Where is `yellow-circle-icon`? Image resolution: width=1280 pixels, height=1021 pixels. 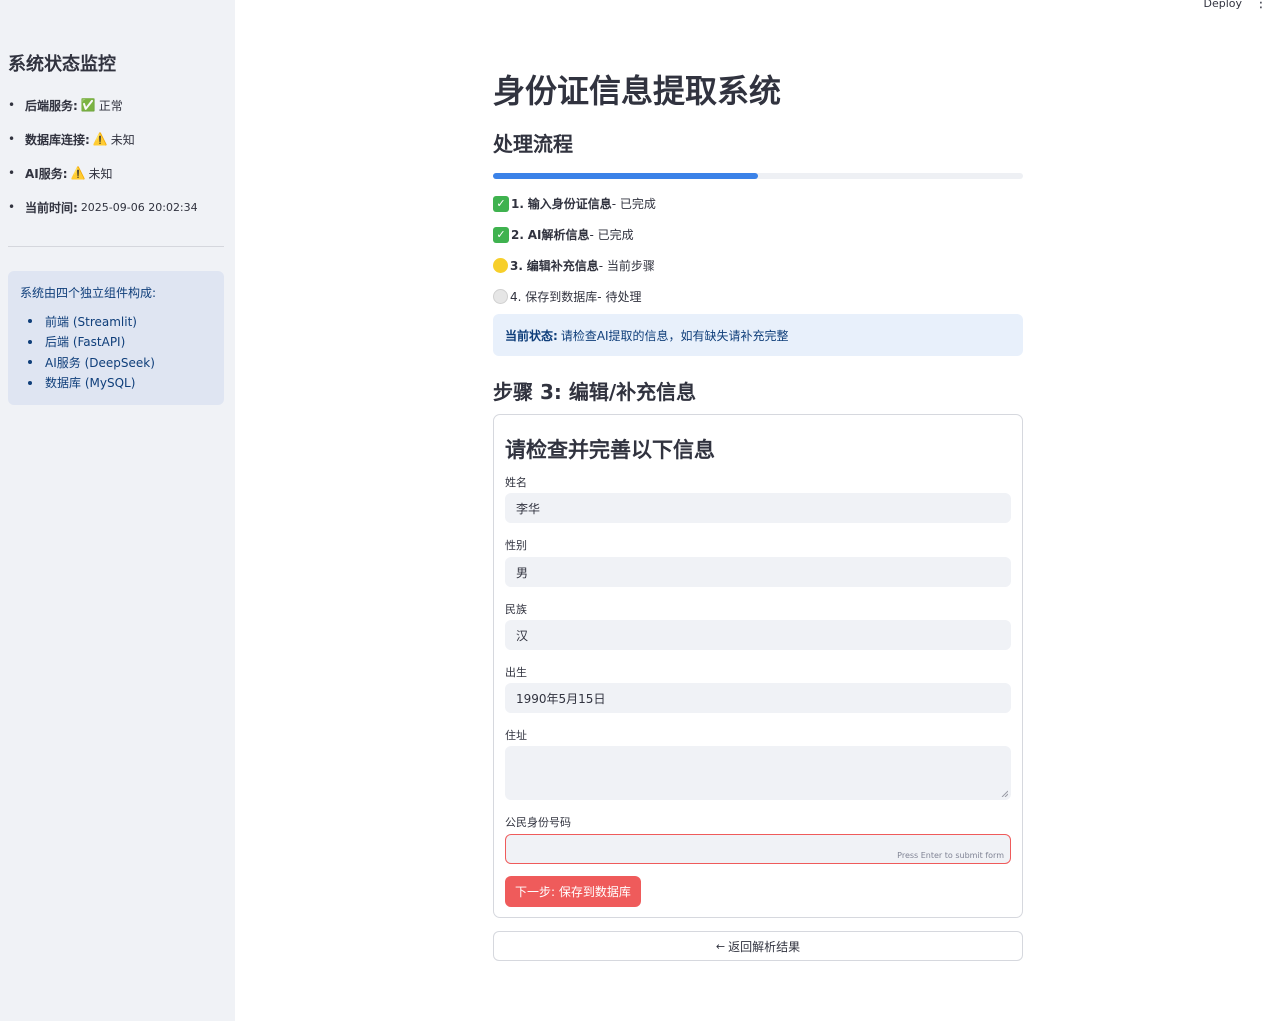 yellow-circle-icon is located at coordinates (500, 265).